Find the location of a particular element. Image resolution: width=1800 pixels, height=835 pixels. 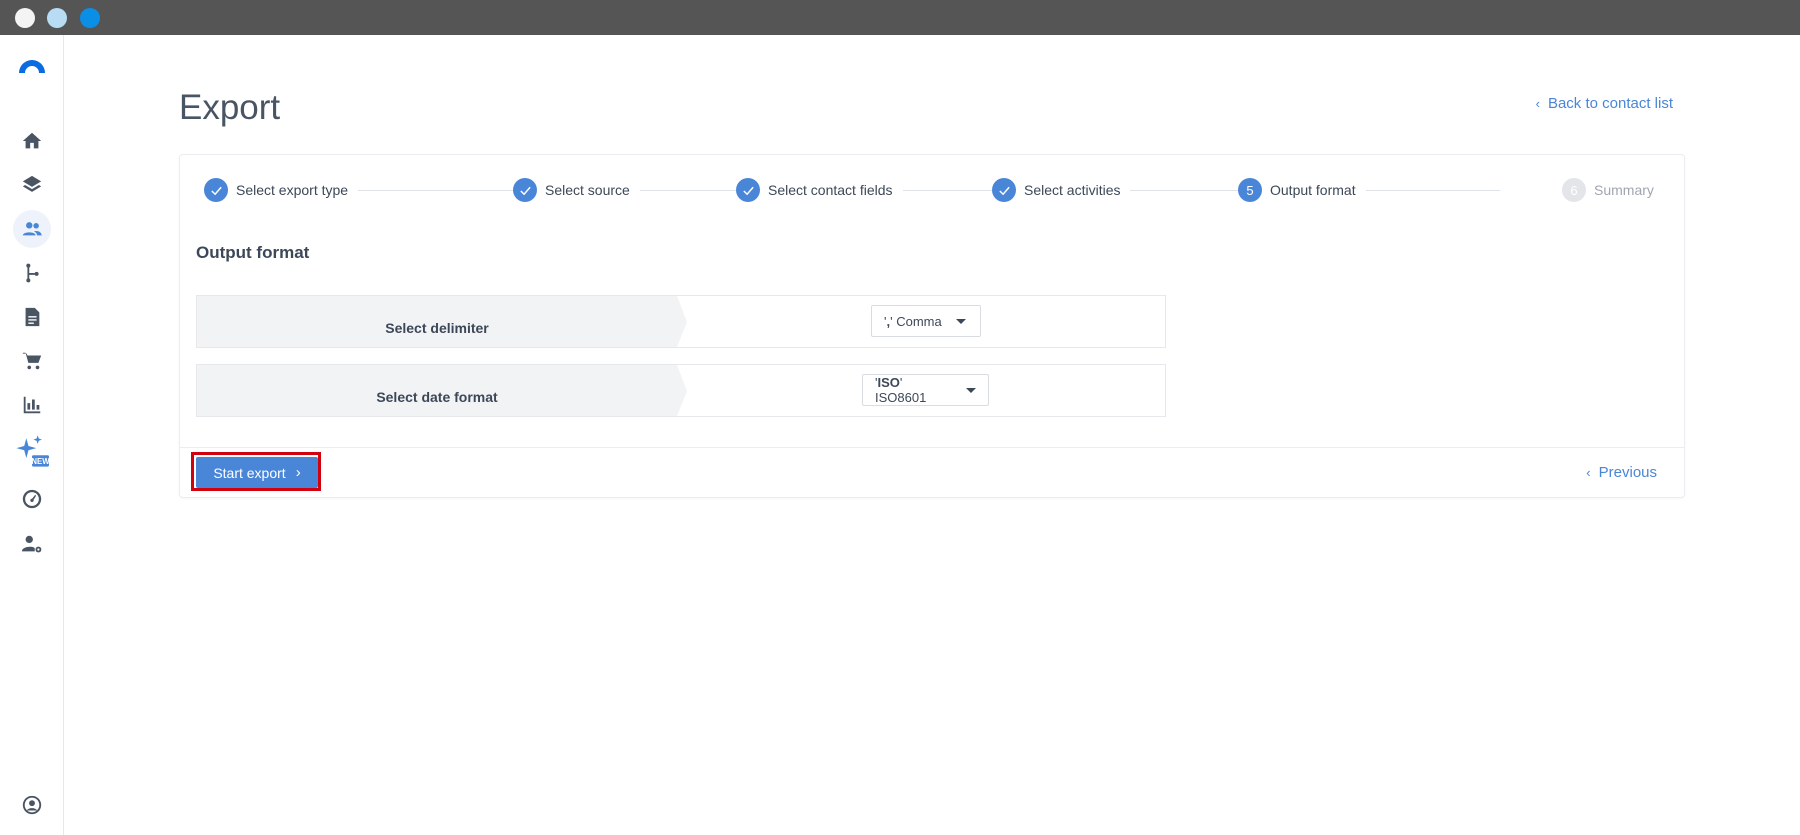

sidebar-item-dashboard is located at coordinates (32, 499).